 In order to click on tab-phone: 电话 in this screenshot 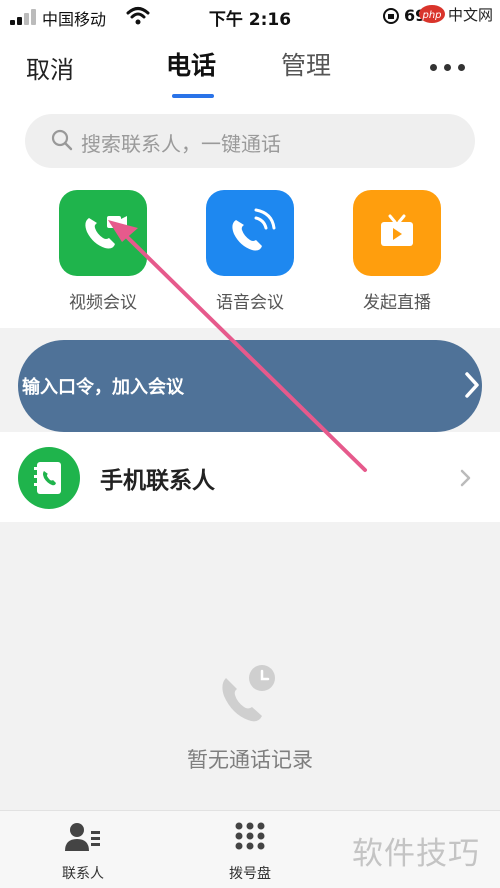, I will do `click(191, 64)`.